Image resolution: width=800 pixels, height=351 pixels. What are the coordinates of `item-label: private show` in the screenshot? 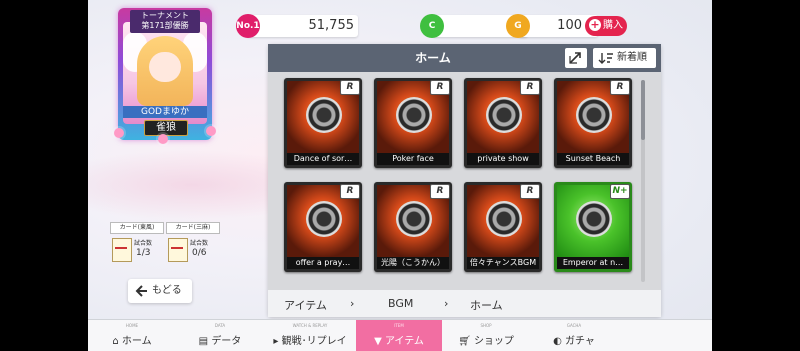 It's located at (503, 159).